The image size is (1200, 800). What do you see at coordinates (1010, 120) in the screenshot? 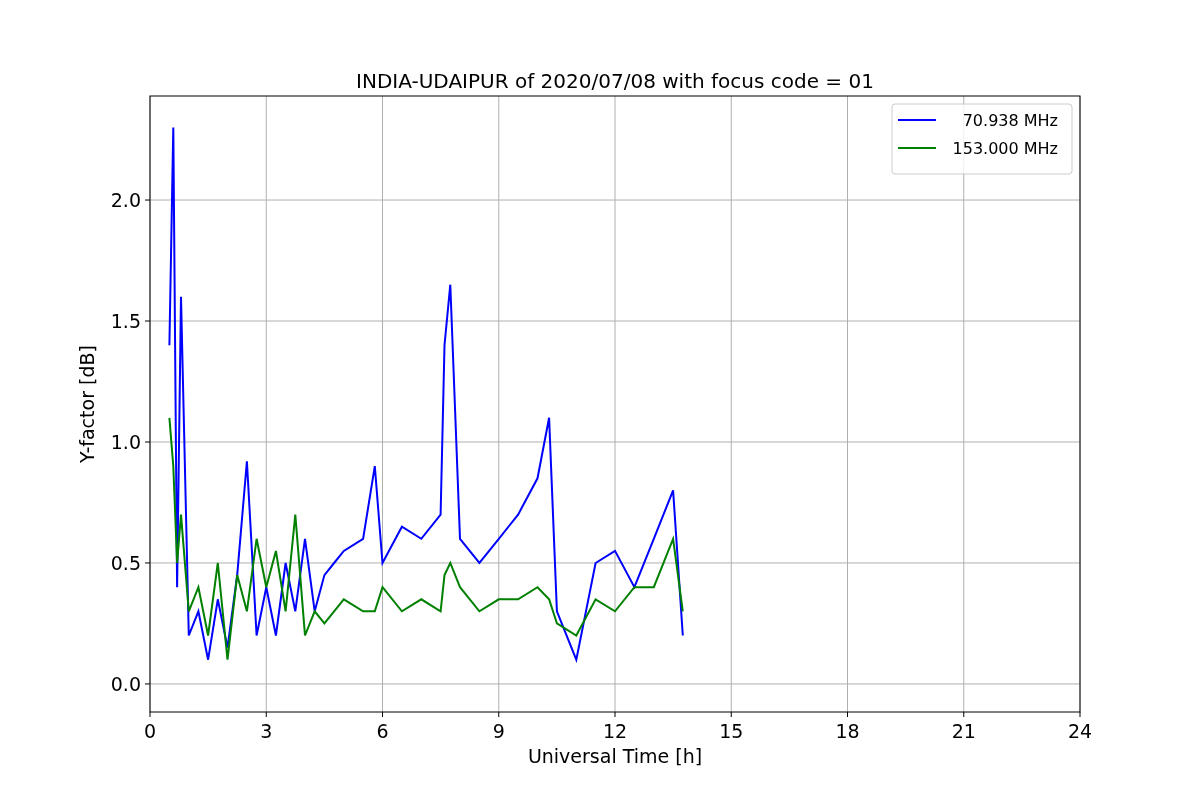
I see `legend-label: 70.938 MHz` at bounding box center [1010, 120].